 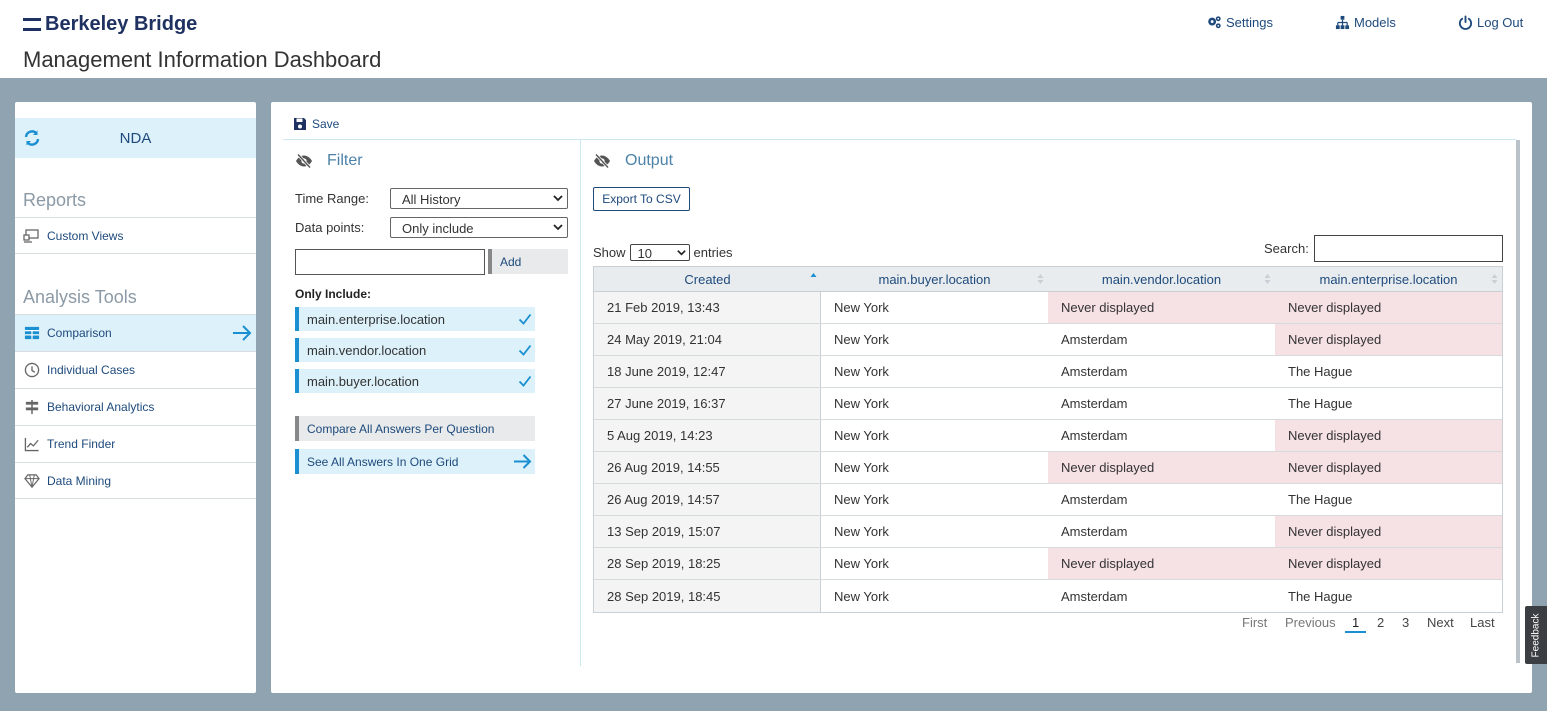 What do you see at coordinates (1240, 22) in the screenshot?
I see `settings-link: Settings` at bounding box center [1240, 22].